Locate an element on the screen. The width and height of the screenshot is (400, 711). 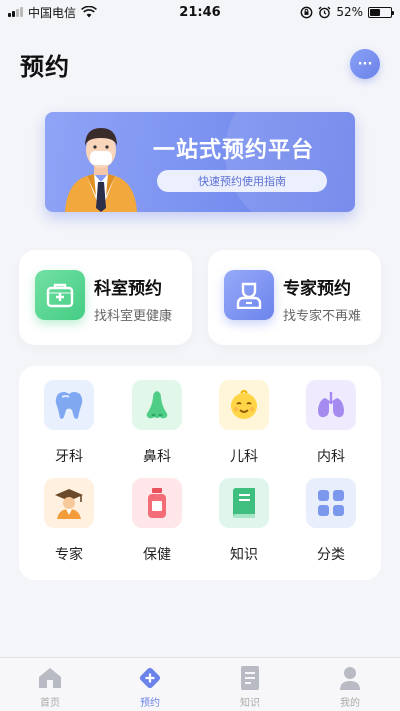
battery-icon is located at coordinates (381, 12).